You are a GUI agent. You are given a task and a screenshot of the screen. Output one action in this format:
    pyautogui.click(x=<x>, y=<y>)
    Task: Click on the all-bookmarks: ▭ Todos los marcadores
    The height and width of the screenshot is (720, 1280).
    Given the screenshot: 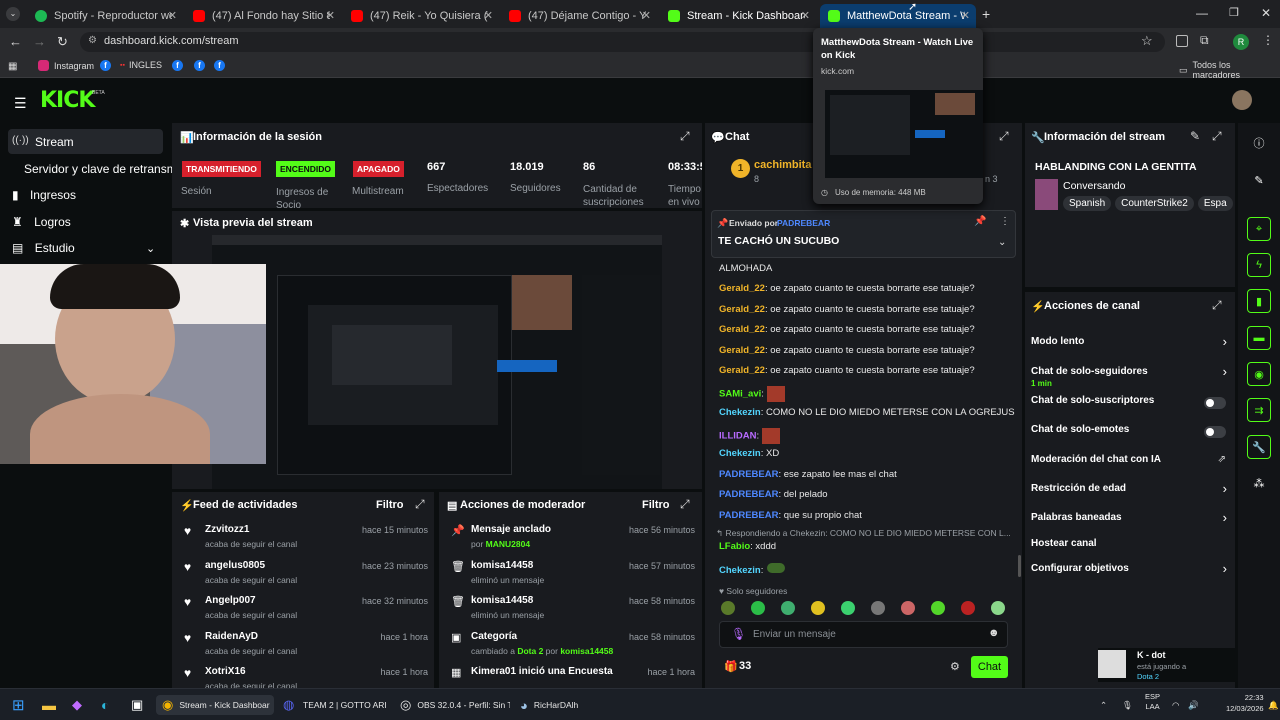 What is the action you would take?
    pyautogui.click(x=1229, y=70)
    